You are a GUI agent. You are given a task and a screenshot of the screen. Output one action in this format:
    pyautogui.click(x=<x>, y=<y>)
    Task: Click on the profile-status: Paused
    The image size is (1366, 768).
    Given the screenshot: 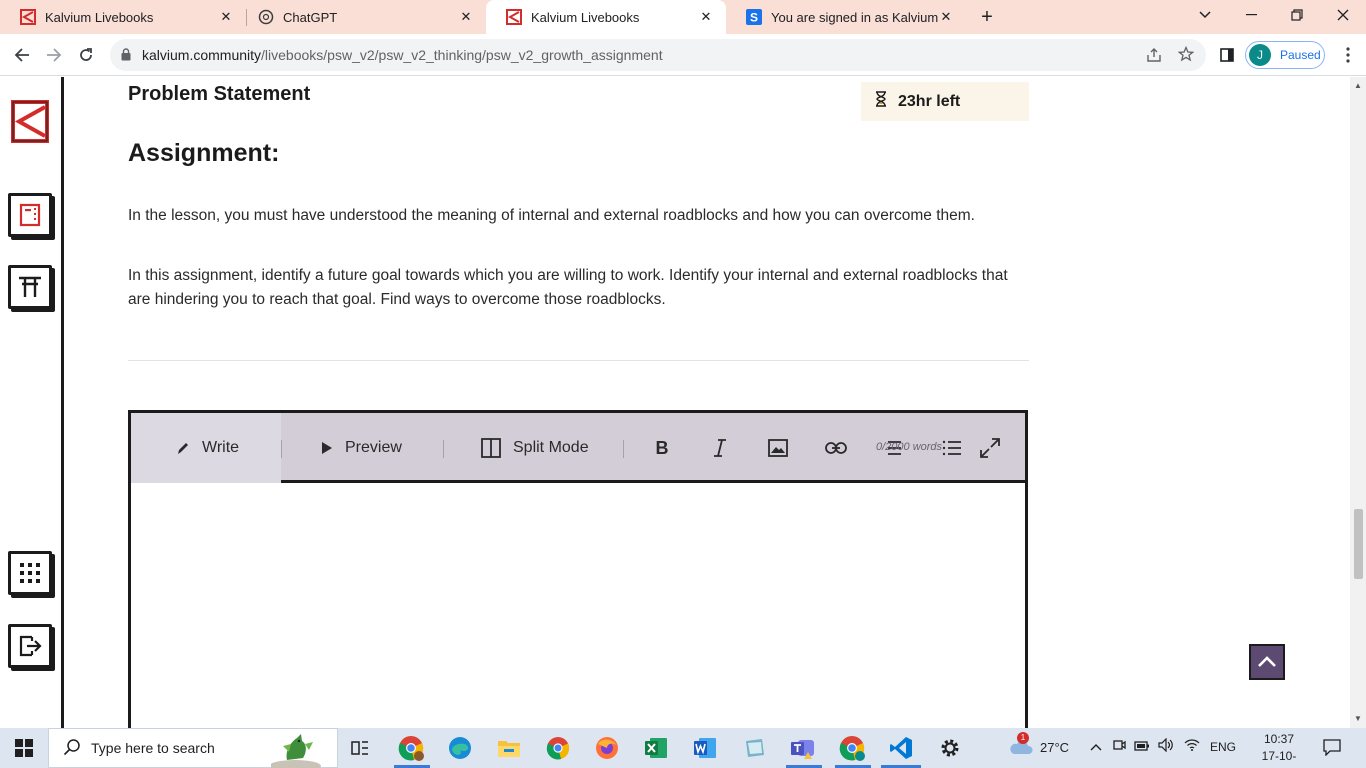 What is the action you would take?
    pyautogui.click(x=1300, y=55)
    